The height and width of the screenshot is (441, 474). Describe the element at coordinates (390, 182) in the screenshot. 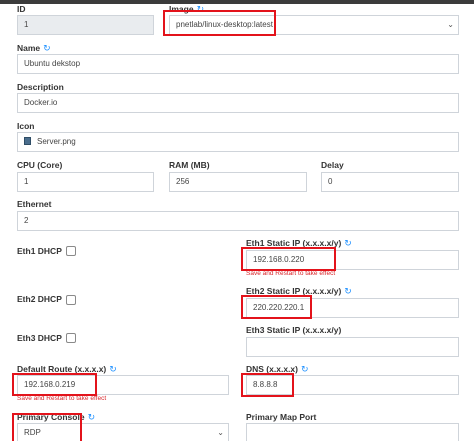

I see `delay-input: 0` at that location.